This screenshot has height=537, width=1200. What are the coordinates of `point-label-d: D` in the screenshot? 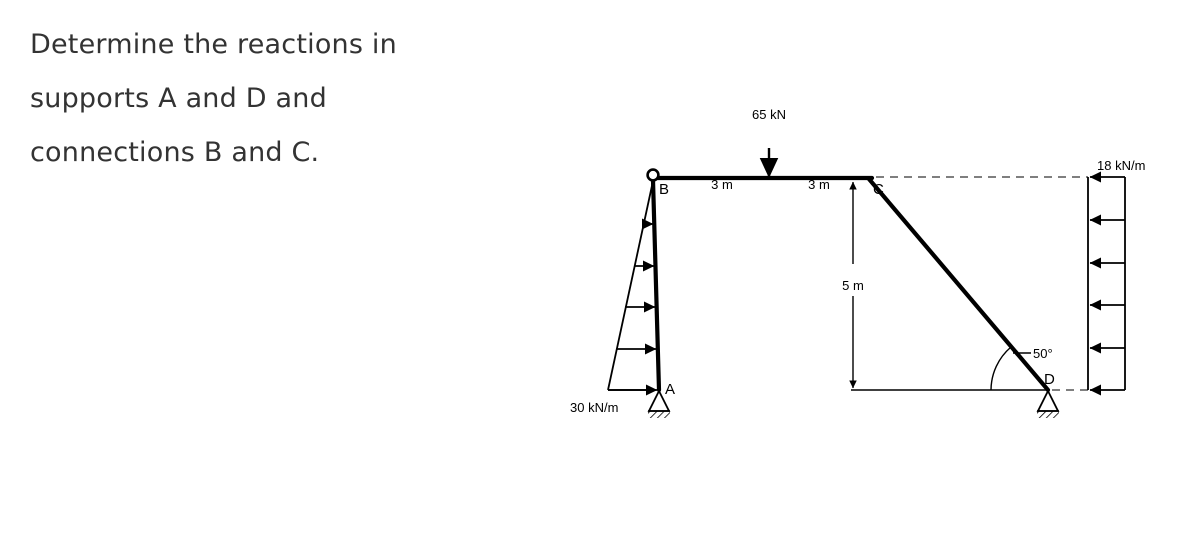 It's located at (1049, 379).